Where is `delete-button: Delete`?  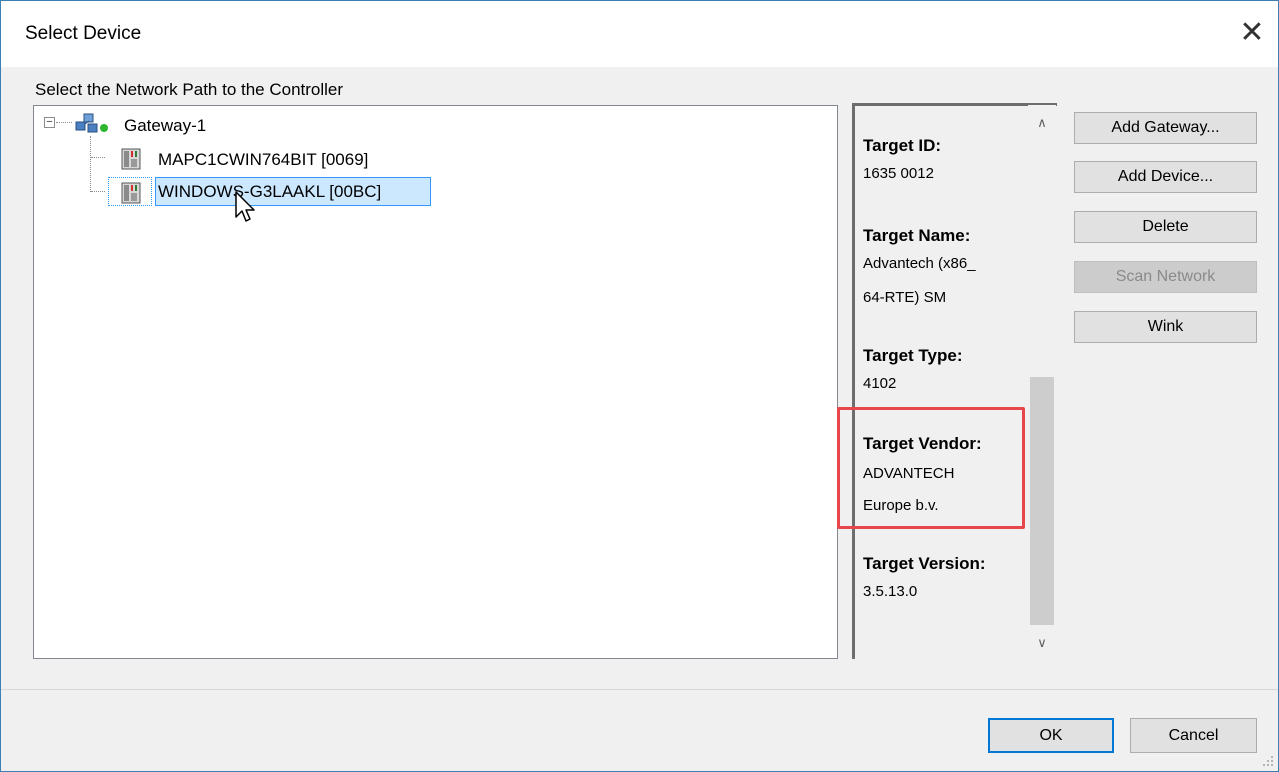
delete-button: Delete is located at coordinates (1165, 227).